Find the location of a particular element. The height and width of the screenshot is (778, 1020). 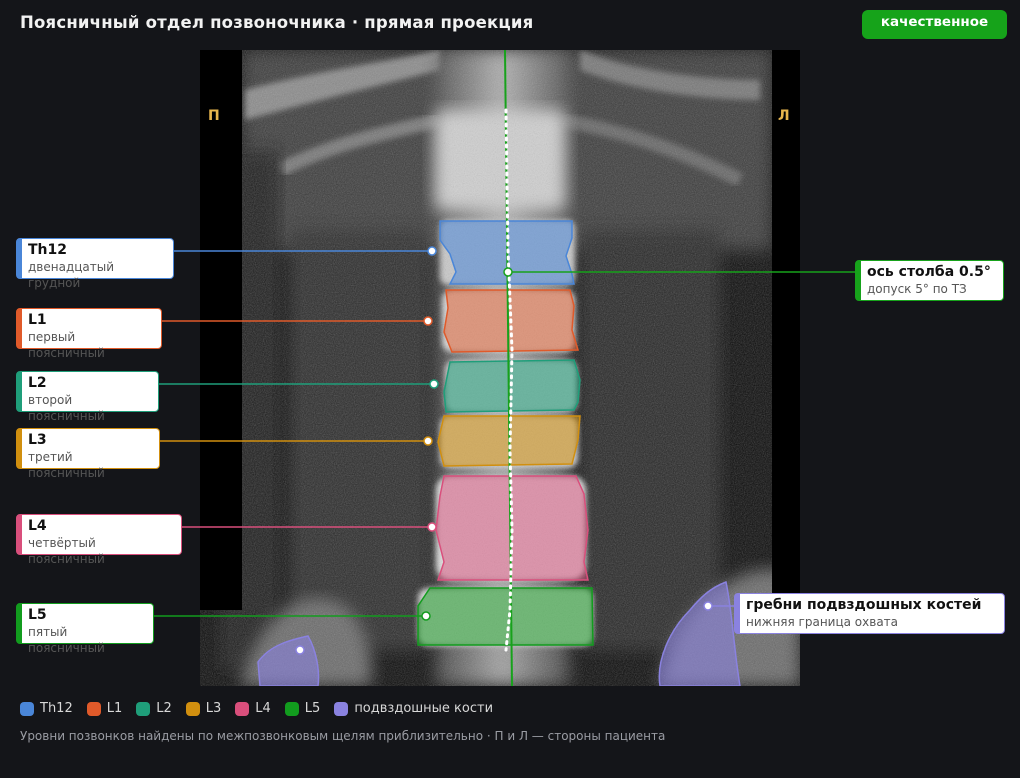

callout-l3-name: L3 is located at coordinates (37, 440).